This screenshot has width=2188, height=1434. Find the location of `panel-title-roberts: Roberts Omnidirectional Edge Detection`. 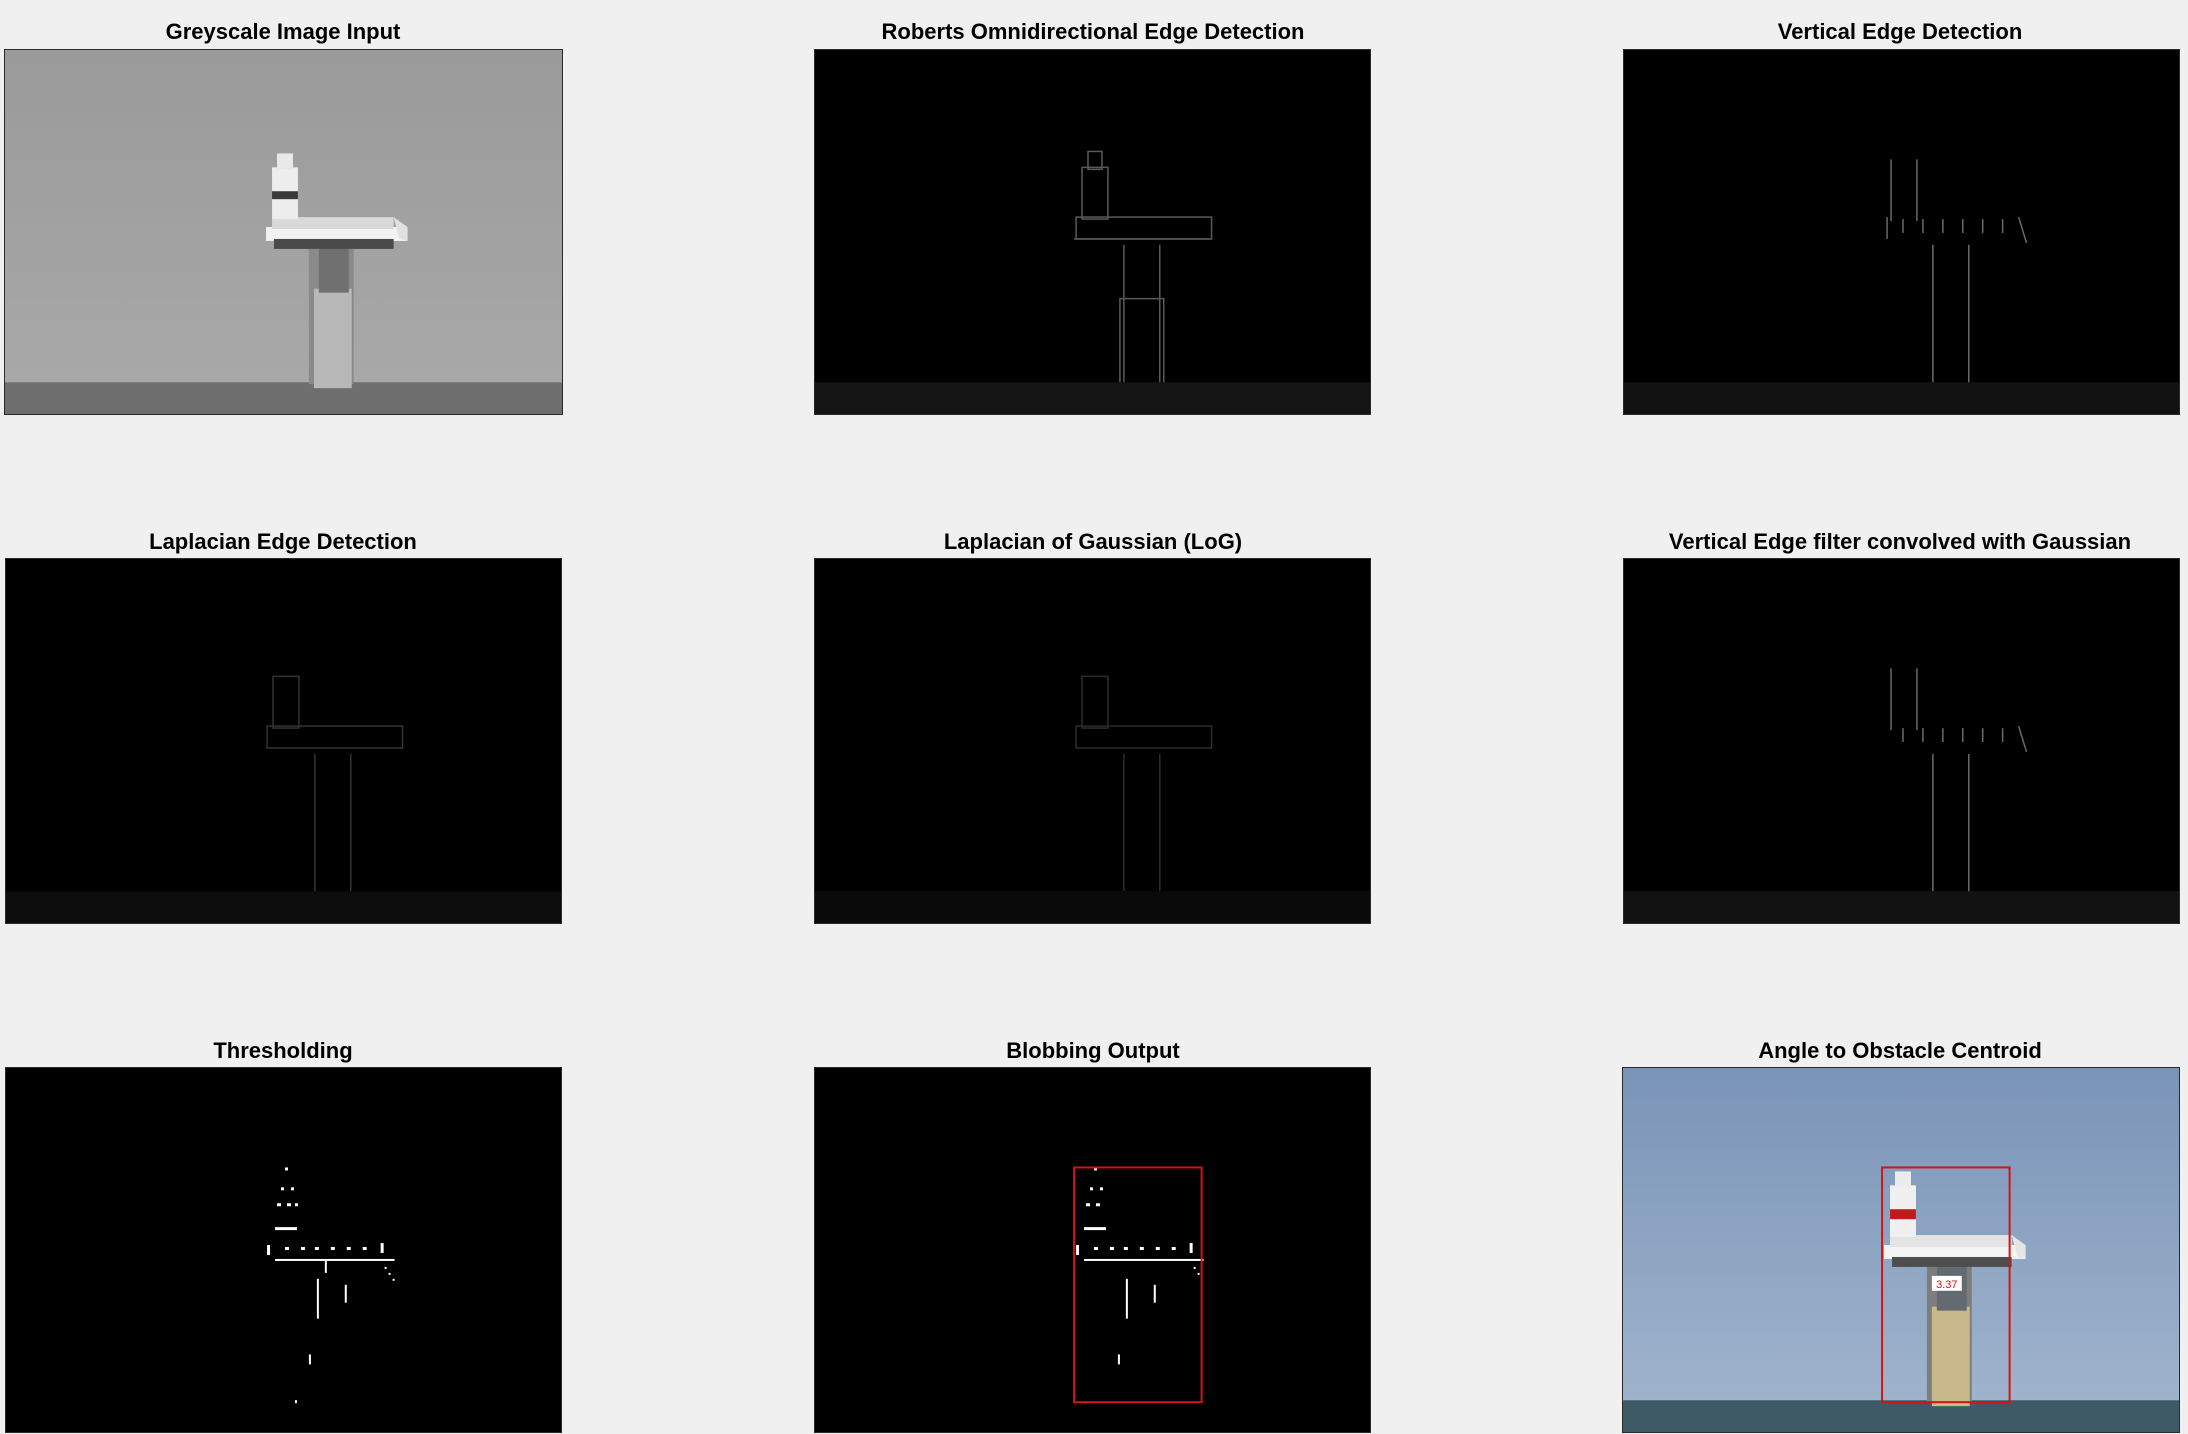

panel-title-roberts: Roberts Omnidirectional Edge Detection is located at coordinates (1093, 31).